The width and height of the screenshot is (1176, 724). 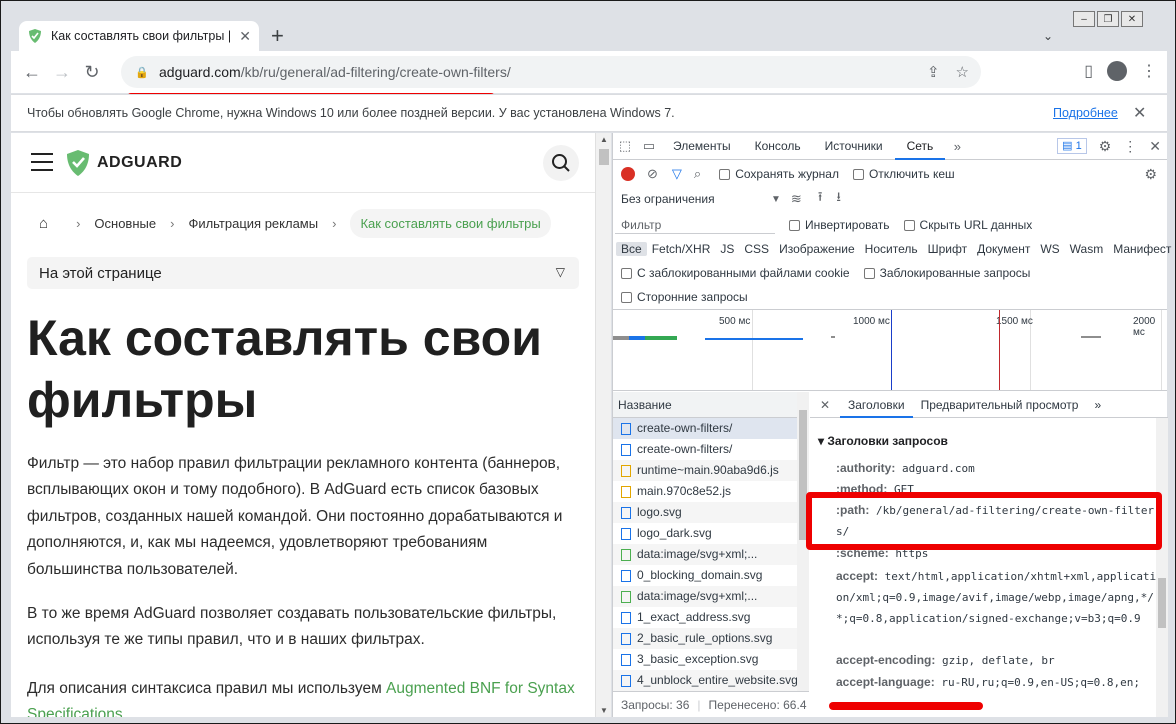 I want to click on device-toolbar-icon: ▭, so click(x=649, y=146).